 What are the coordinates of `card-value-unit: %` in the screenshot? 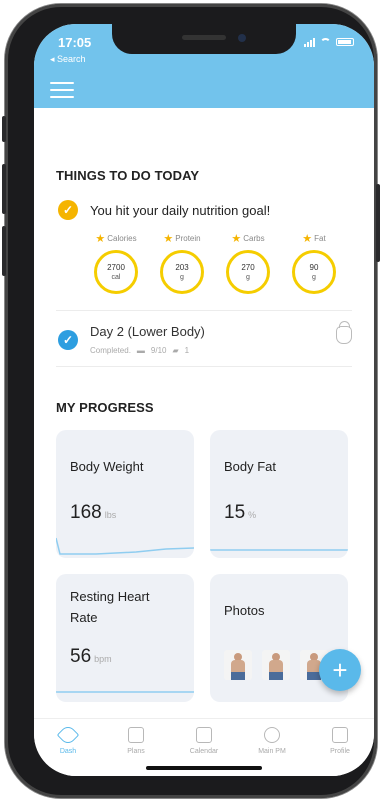 It's located at (252, 515).